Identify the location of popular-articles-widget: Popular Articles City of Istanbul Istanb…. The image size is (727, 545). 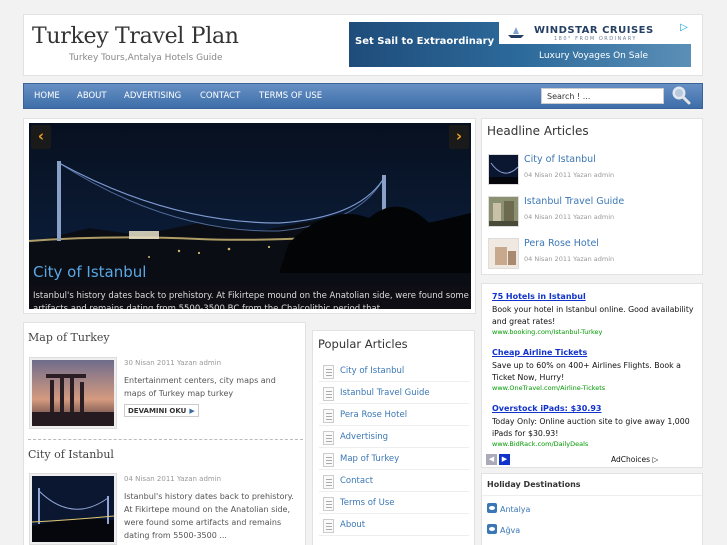
(393, 437).